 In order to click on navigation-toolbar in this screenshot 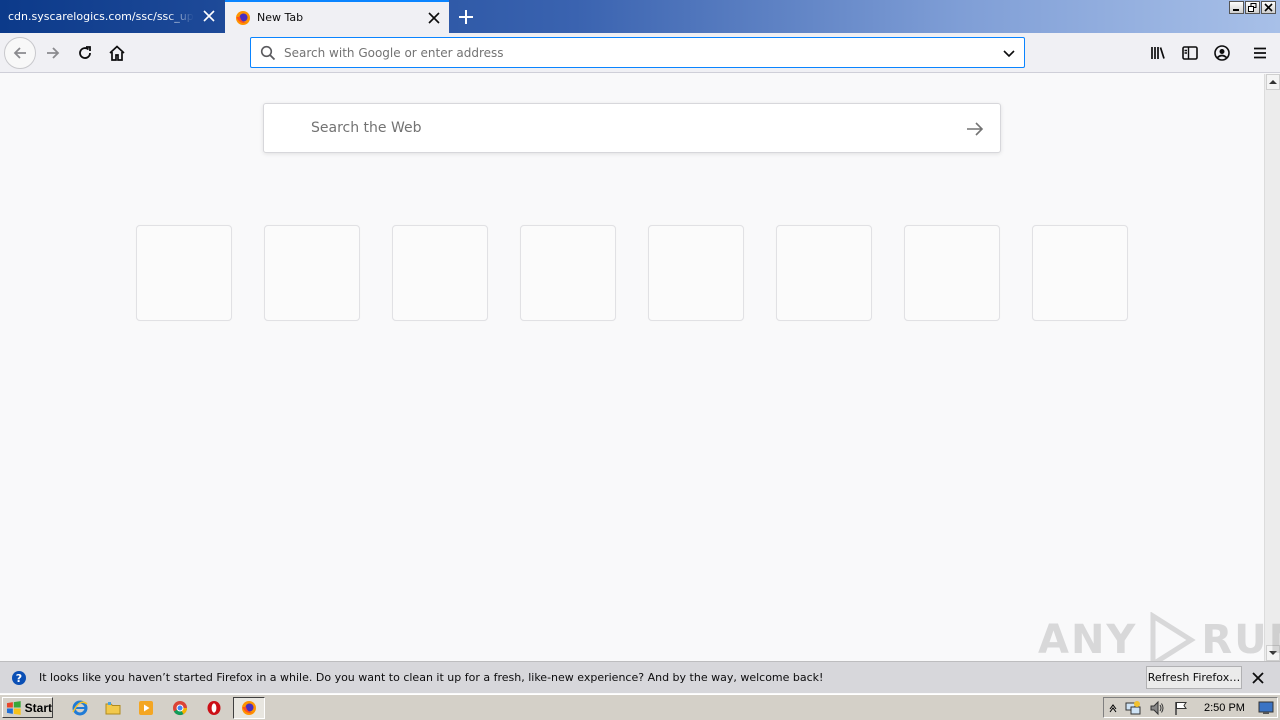, I will do `click(640, 53)`.